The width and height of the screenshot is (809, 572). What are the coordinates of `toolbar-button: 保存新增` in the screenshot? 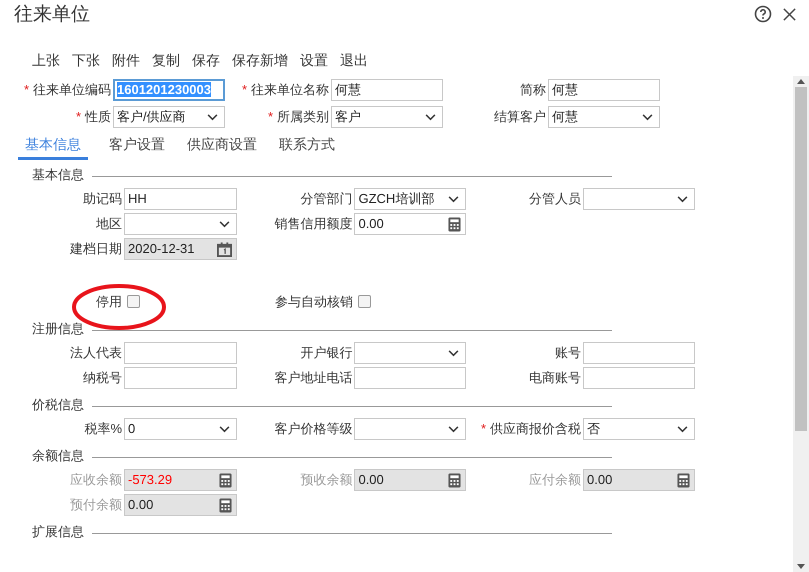 It's located at (260, 61).